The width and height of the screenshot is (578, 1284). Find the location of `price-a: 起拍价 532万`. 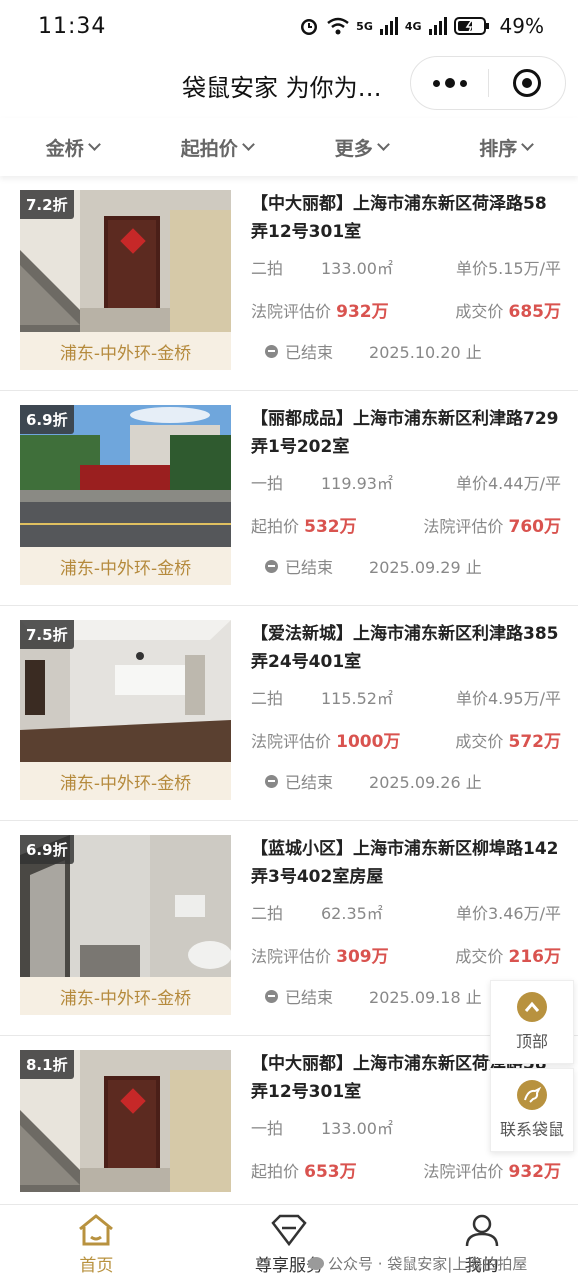

price-a: 起拍价 532万 is located at coordinates (304, 524).